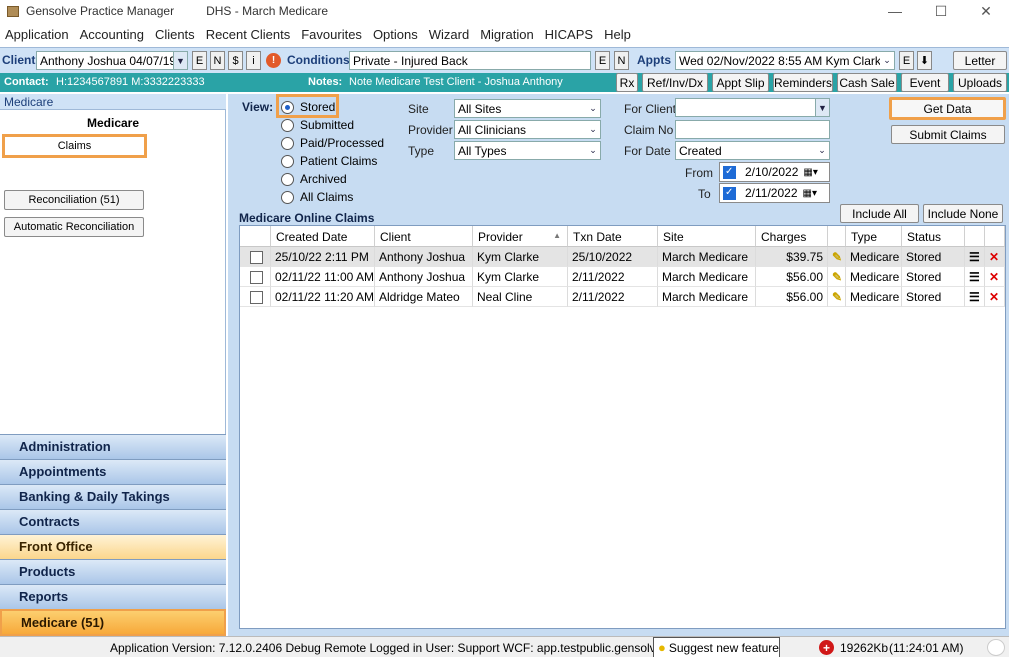 The image size is (1009, 657). I want to click on type-select: All Types ⌄, so click(527, 150).